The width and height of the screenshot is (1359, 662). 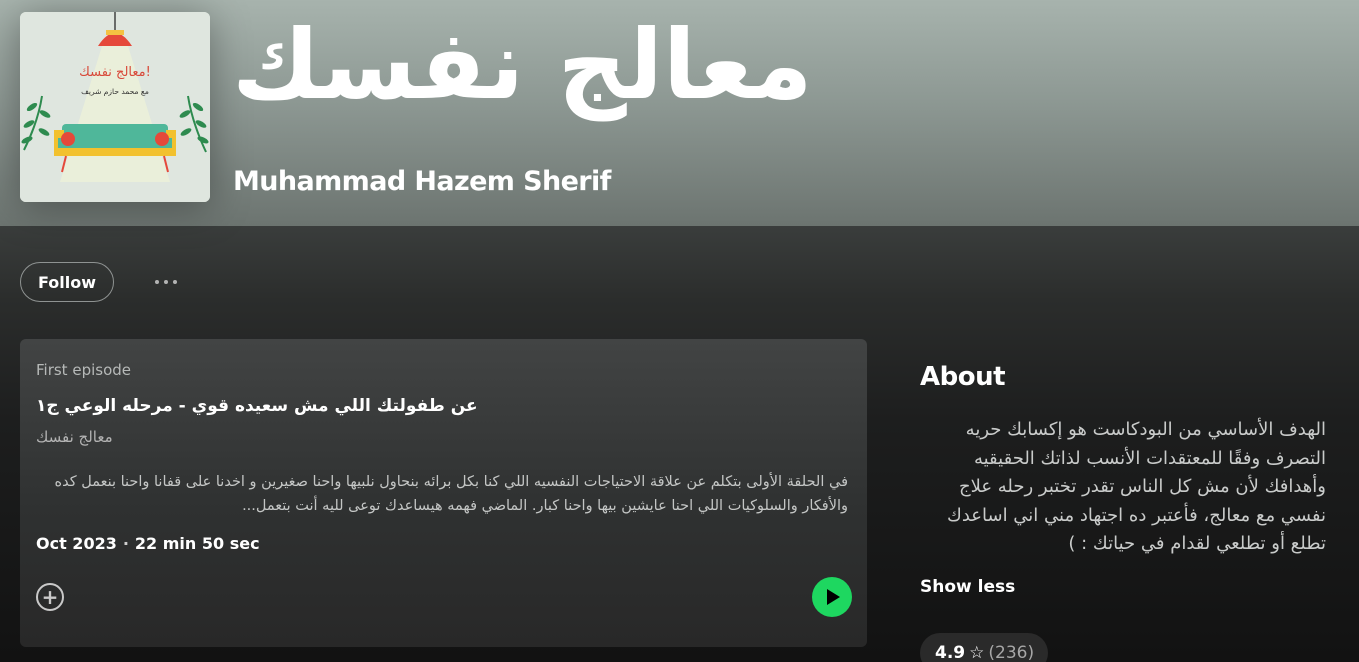 What do you see at coordinates (67, 282) in the screenshot?
I see `follow-button: Follow` at bounding box center [67, 282].